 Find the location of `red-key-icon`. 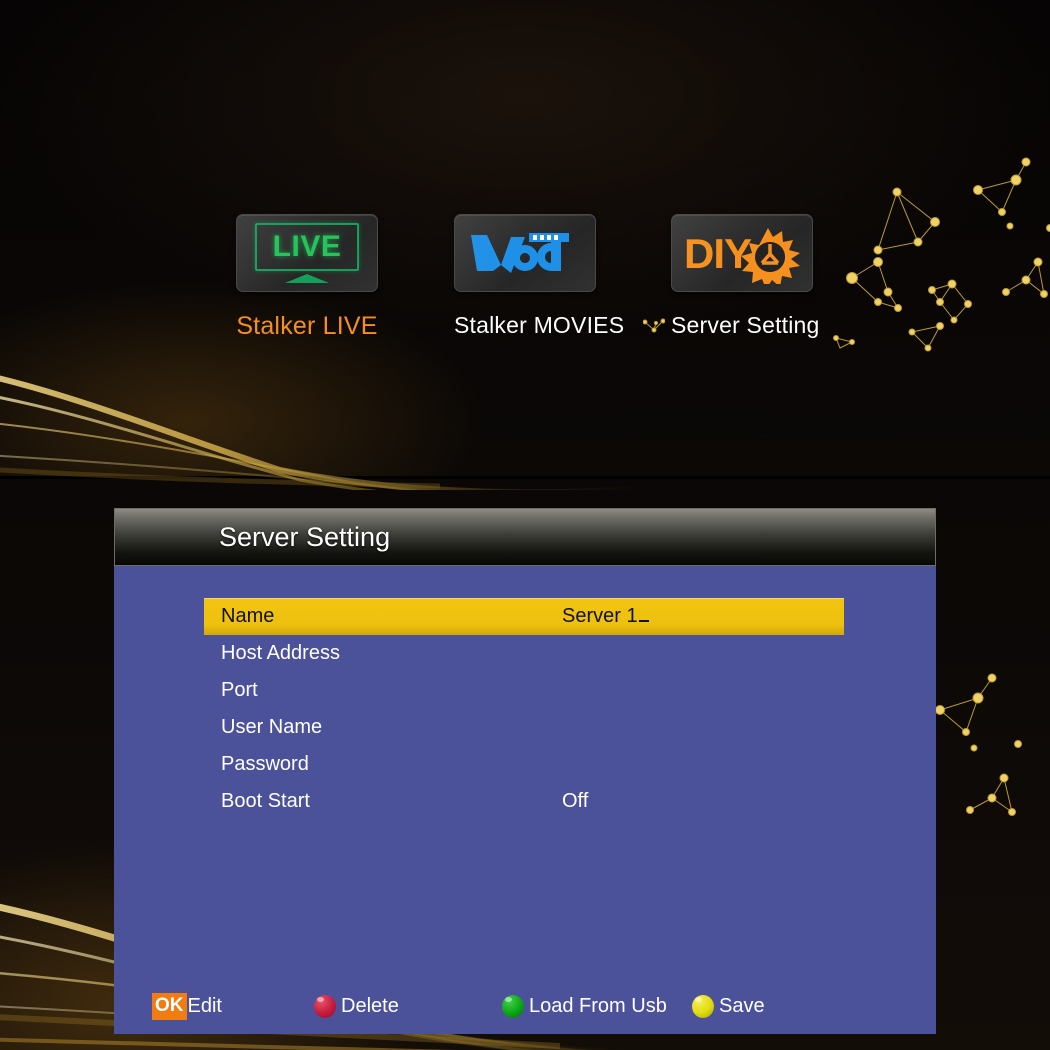

red-key-icon is located at coordinates (325, 1006).